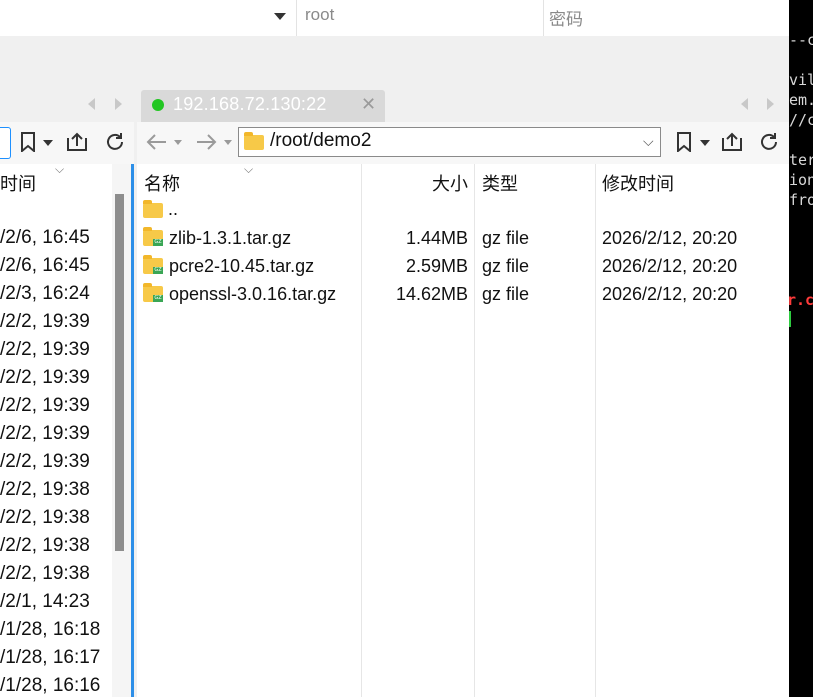 The width and height of the screenshot is (813, 697). What do you see at coordinates (801, 348) in the screenshot?
I see `terminal-panel: --c vil em. //c ter ion fro r.c` at bounding box center [801, 348].